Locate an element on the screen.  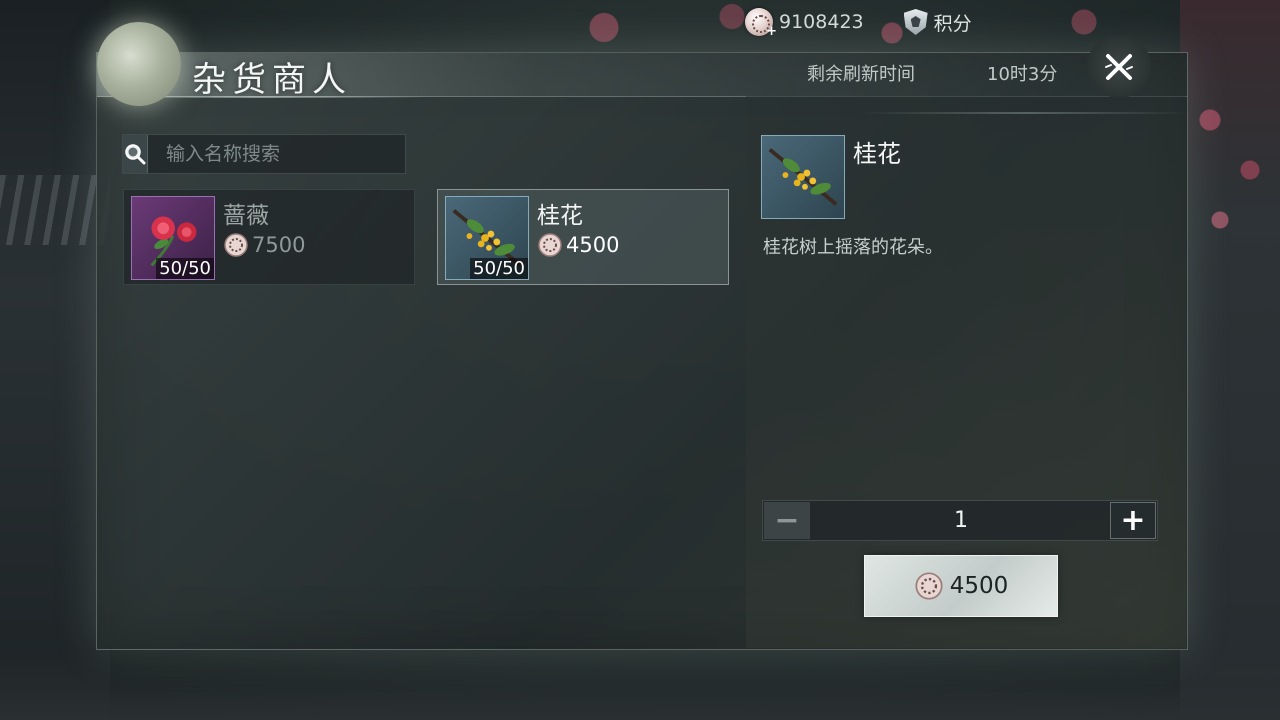
increase-button: + is located at coordinates (1133, 520).